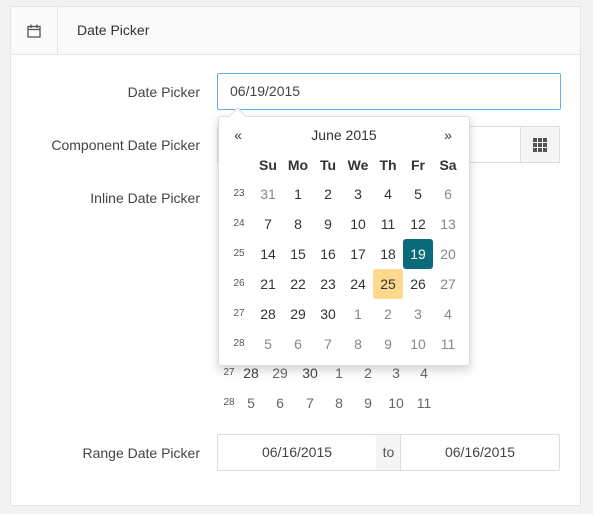 The width and height of the screenshot is (593, 514). What do you see at coordinates (298, 284) in the screenshot?
I see `day-cell: 22` at bounding box center [298, 284].